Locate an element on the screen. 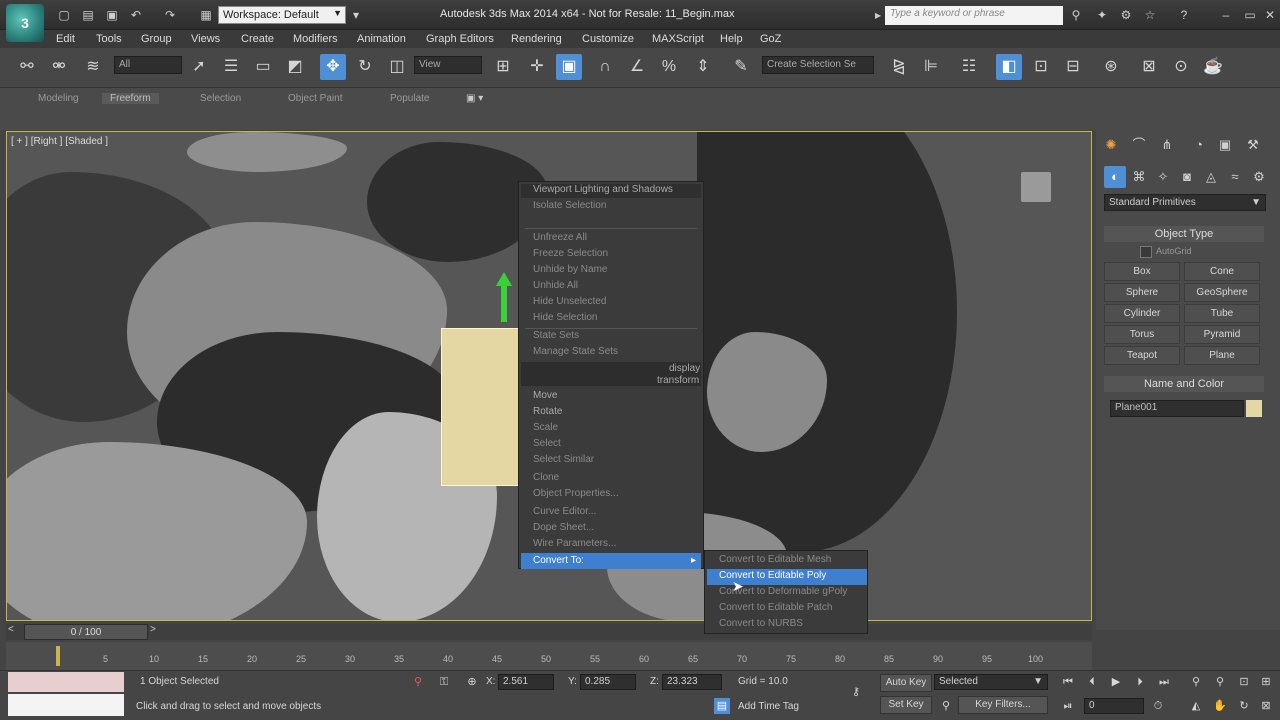 Image resolution: width=1280 pixels, height=720 pixels. key-mode-toggle-icon: ⏯ is located at coordinates (1068, 706).